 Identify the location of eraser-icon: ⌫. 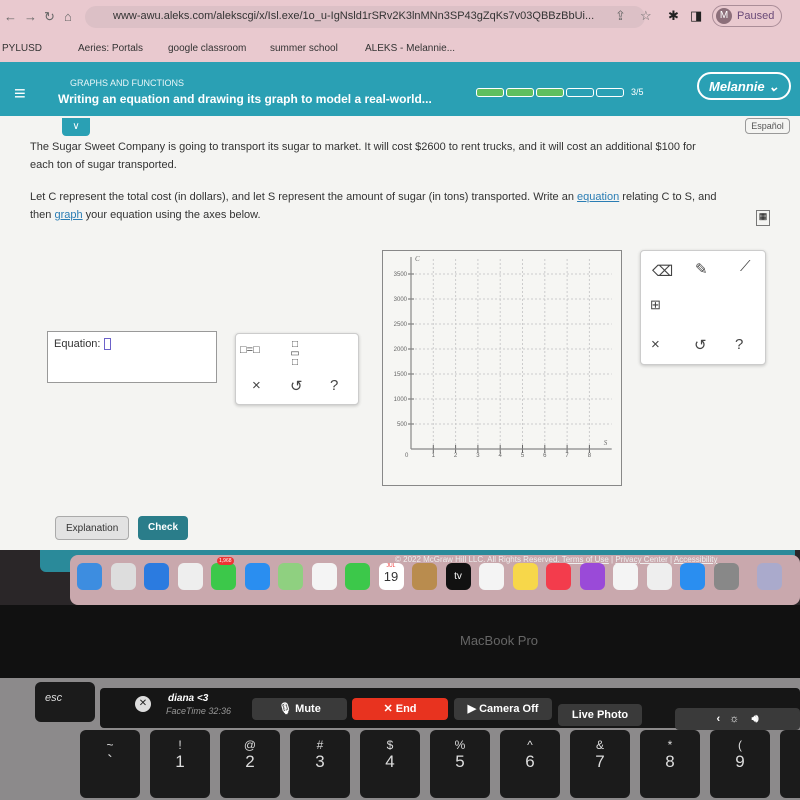
(662, 271).